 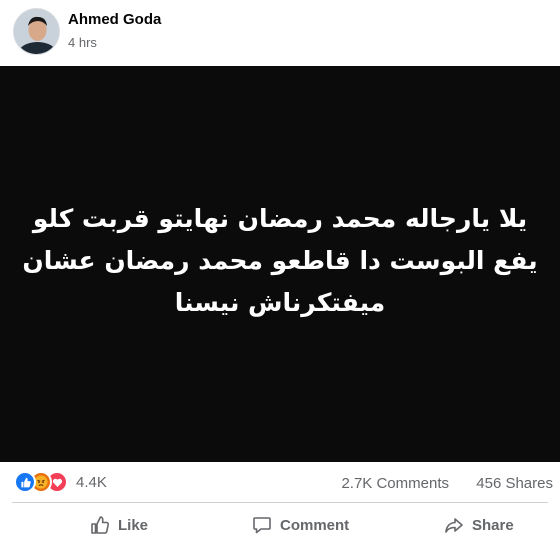 I want to click on comment-label: Comment, so click(x=315, y=525).